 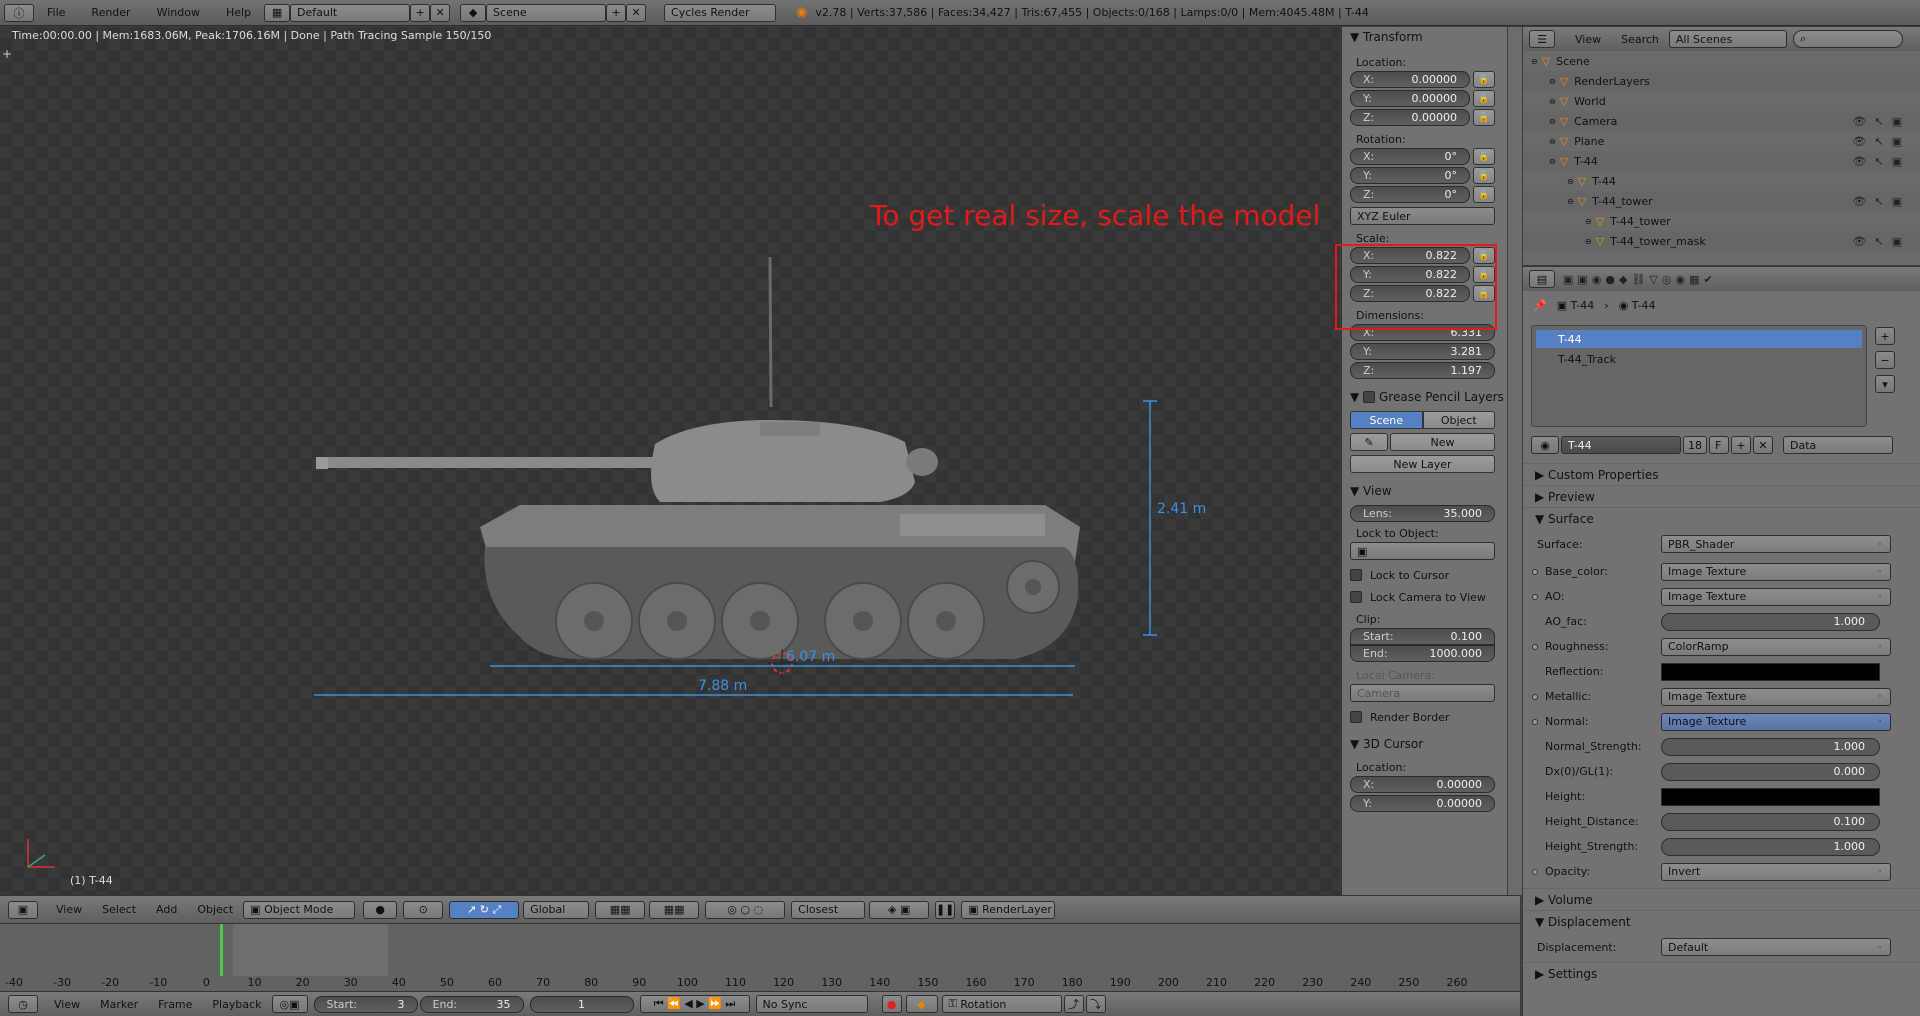 I want to click on outliner-item: ⊖ ▽ T-44_tower, so click(x=1721, y=221).